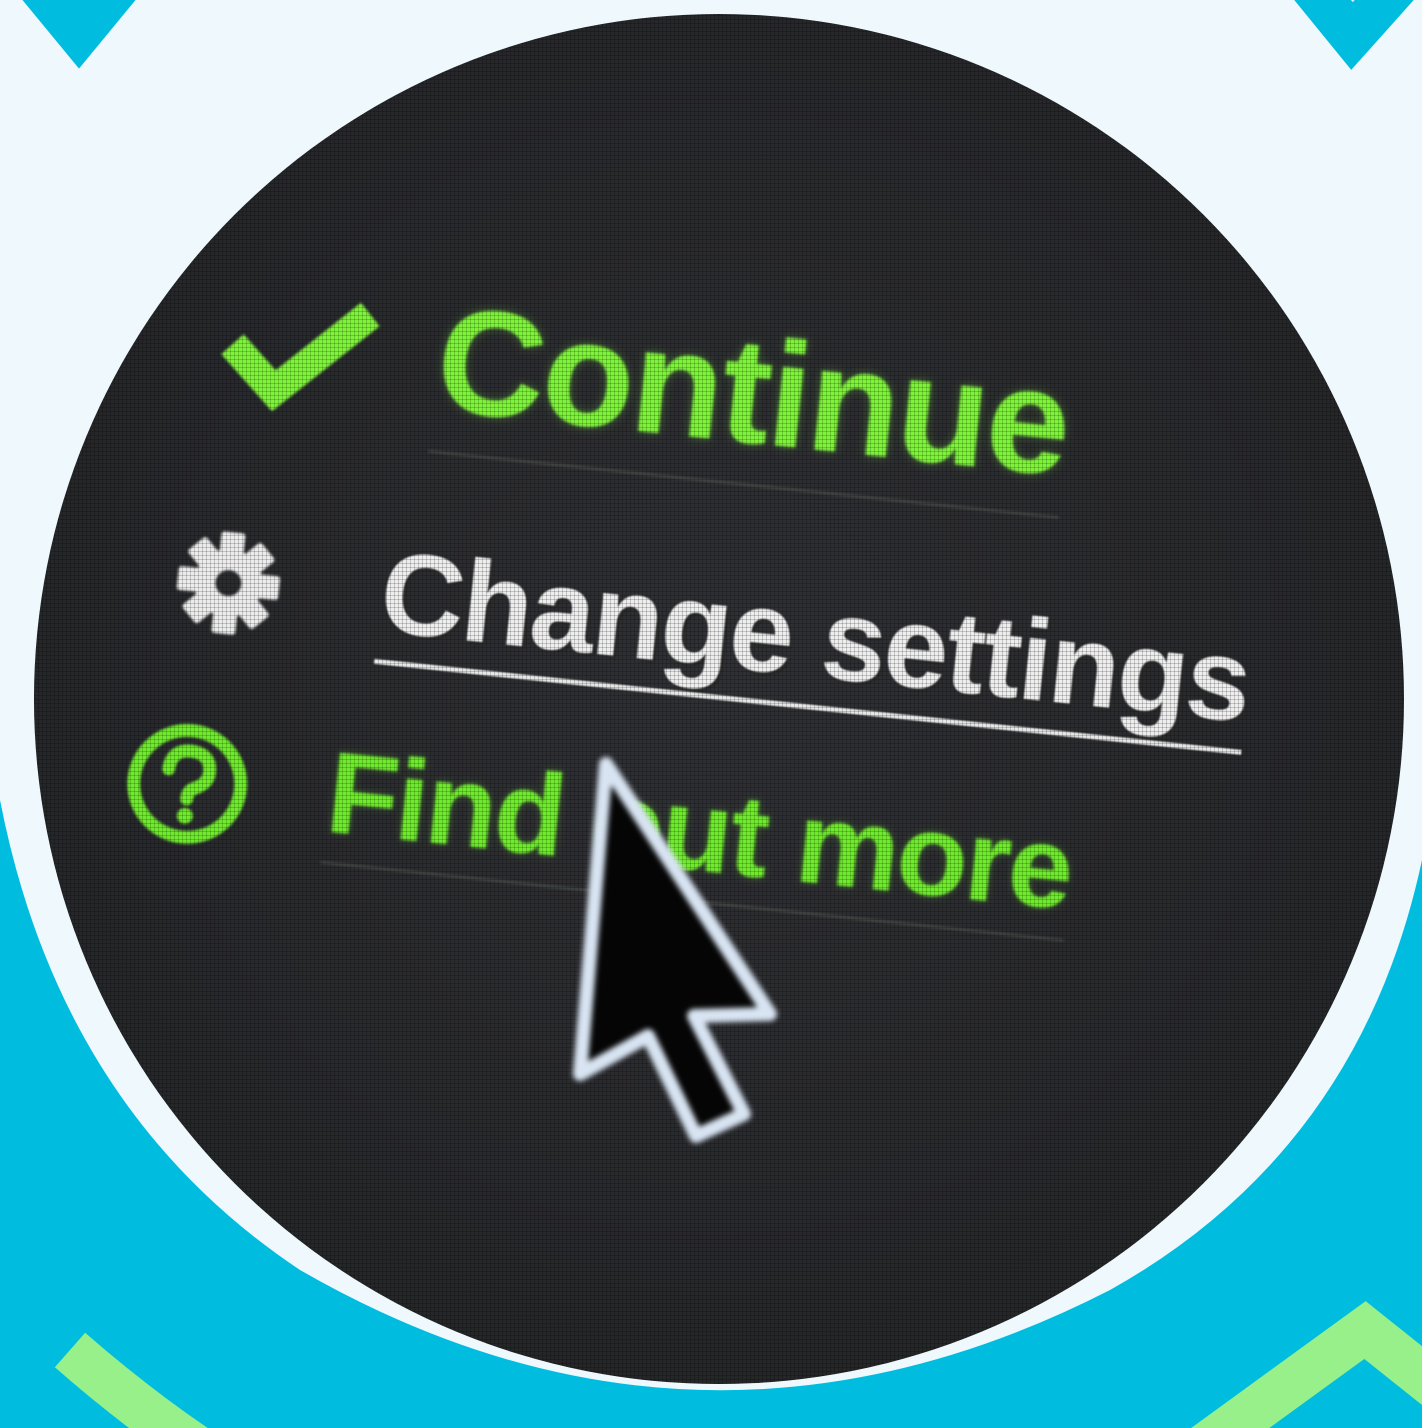  I want to click on menu-item-continue: Continue, so click(643, 389).